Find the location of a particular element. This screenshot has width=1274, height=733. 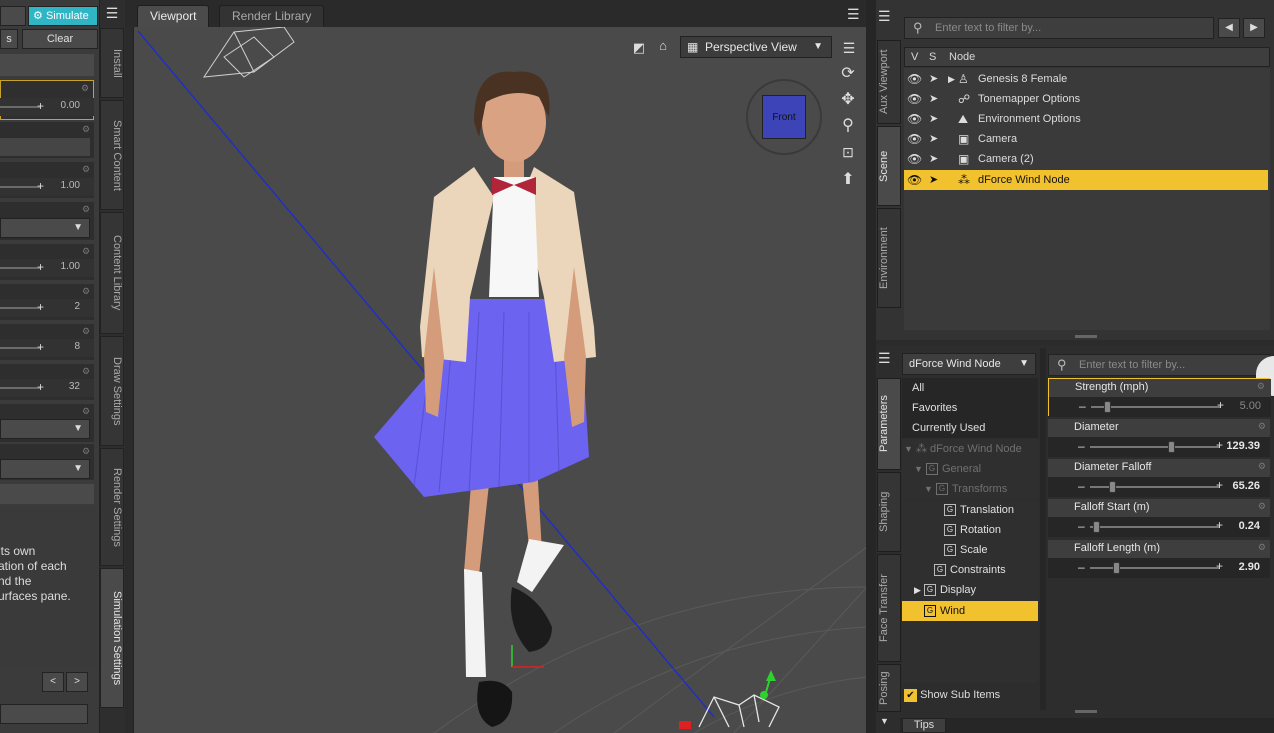

tab-smart-content: Smart Content is located at coordinates (112, 155).